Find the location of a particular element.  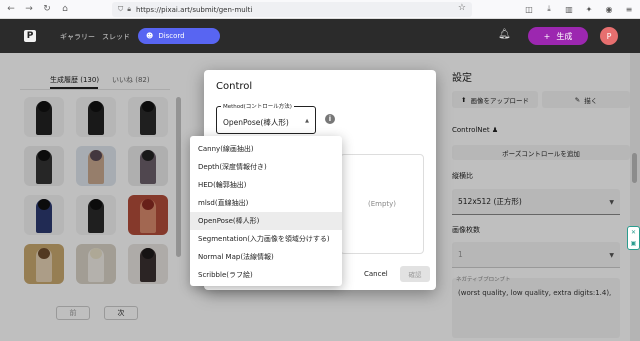

method-select: Method(コントロール方法) OpenPose(棒人形) ▲ is located at coordinates (266, 118).